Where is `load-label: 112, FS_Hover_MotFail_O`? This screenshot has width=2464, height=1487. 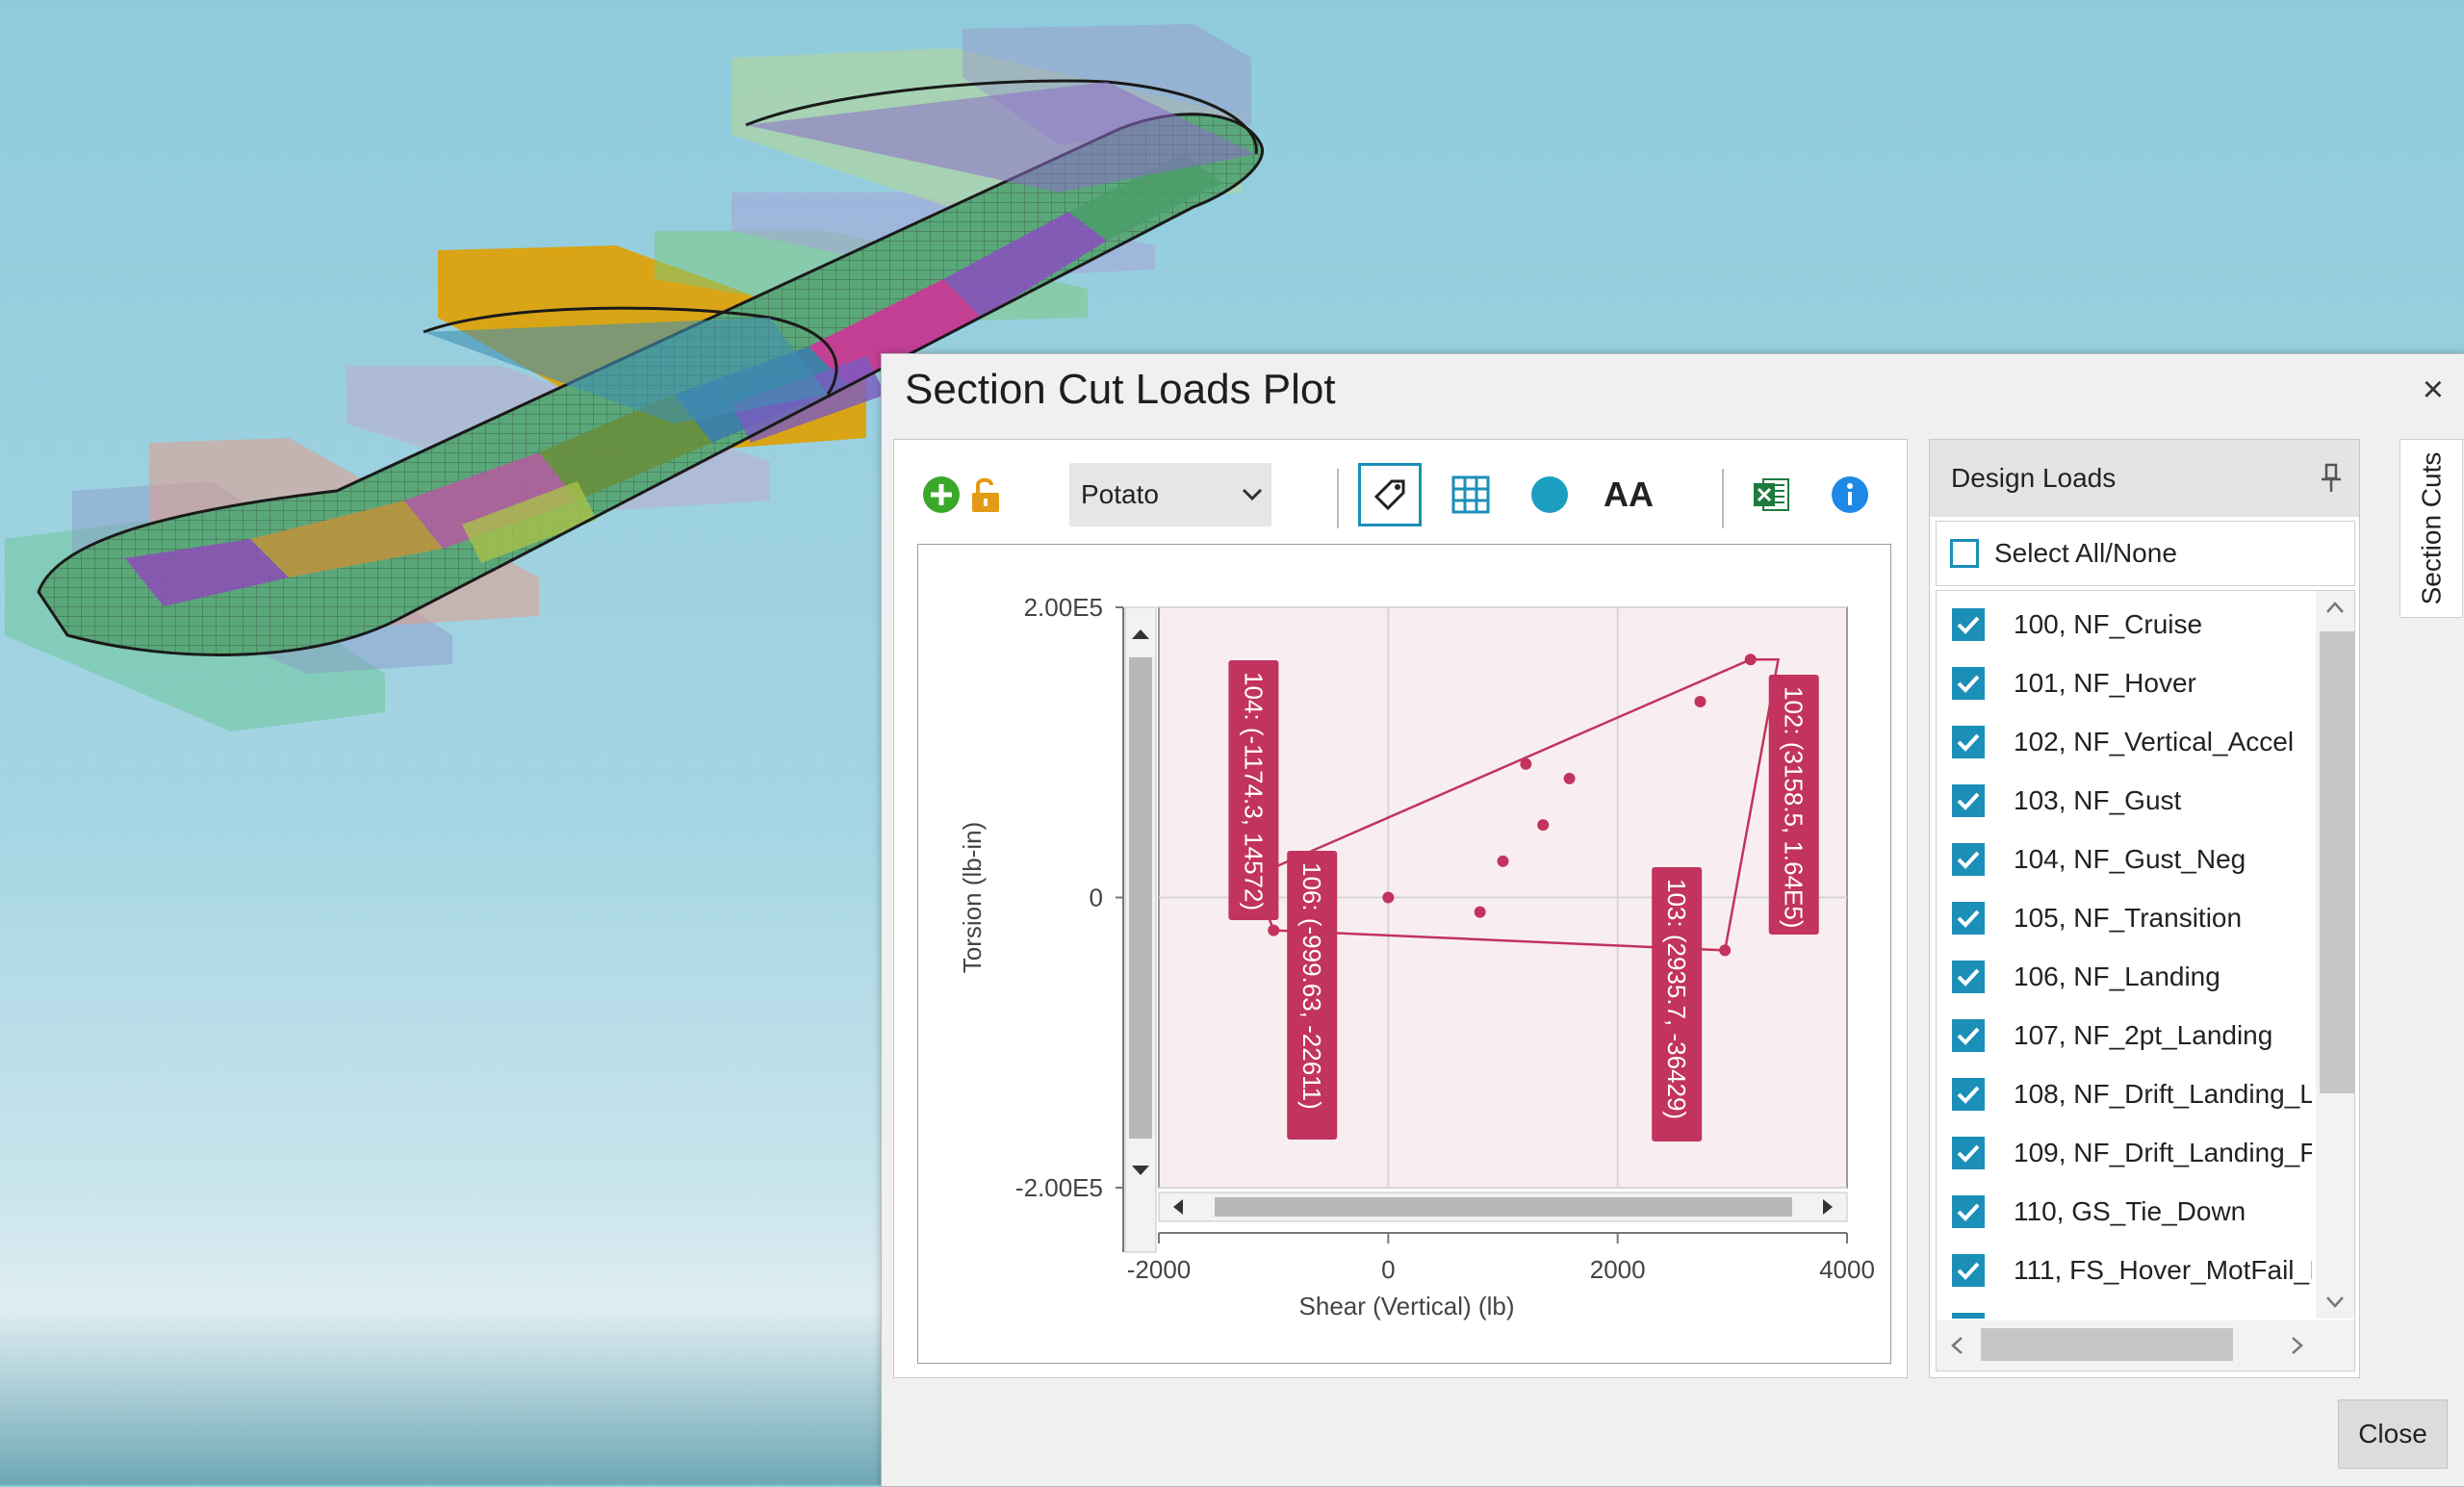 load-label: 112, FS_Hover_MotFail_O is located at coordinates (2163, 1317).